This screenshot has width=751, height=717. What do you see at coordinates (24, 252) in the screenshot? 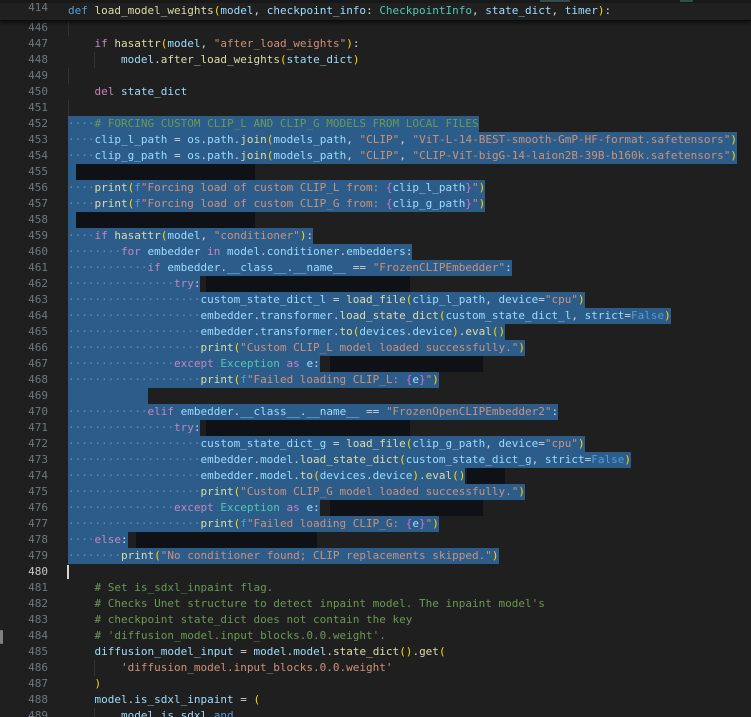
I see `line-number: 460` at bounding box center [24, 252].